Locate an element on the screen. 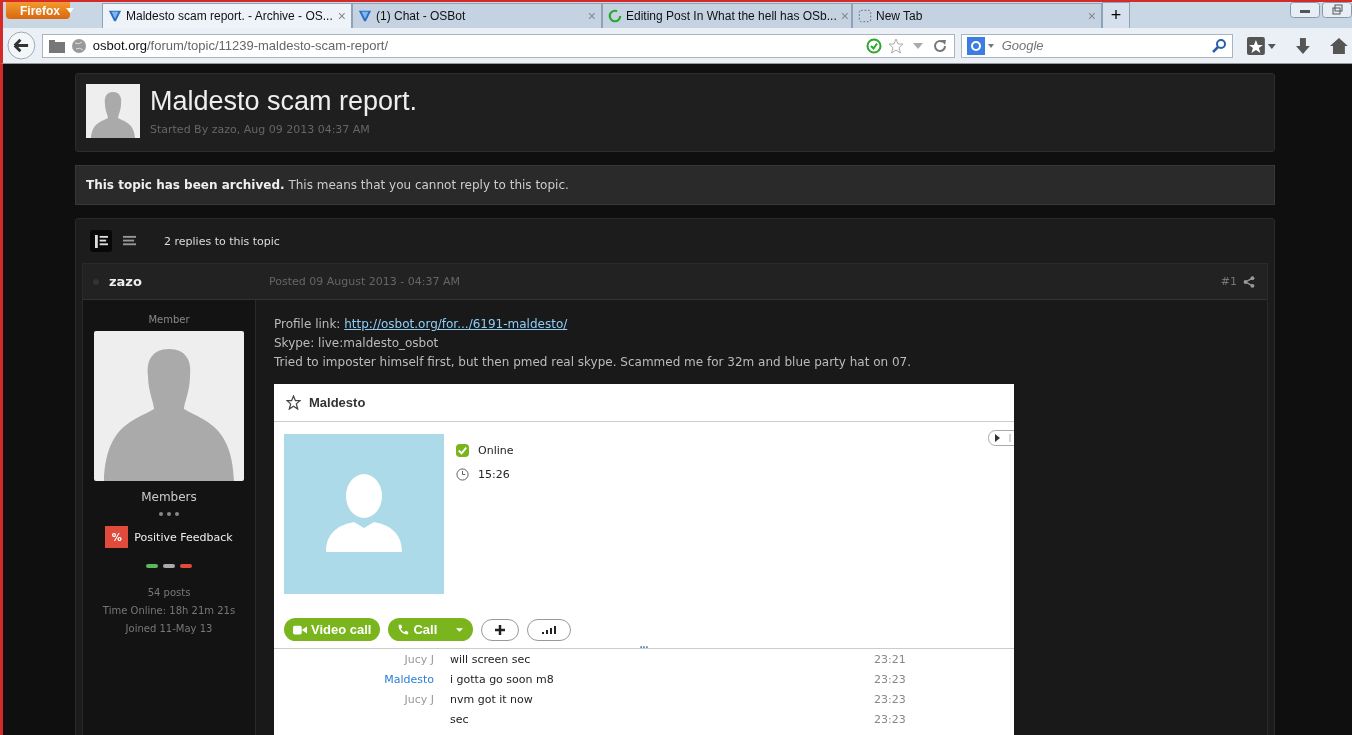  member-rank: Member is located at coordinates (169, 319).